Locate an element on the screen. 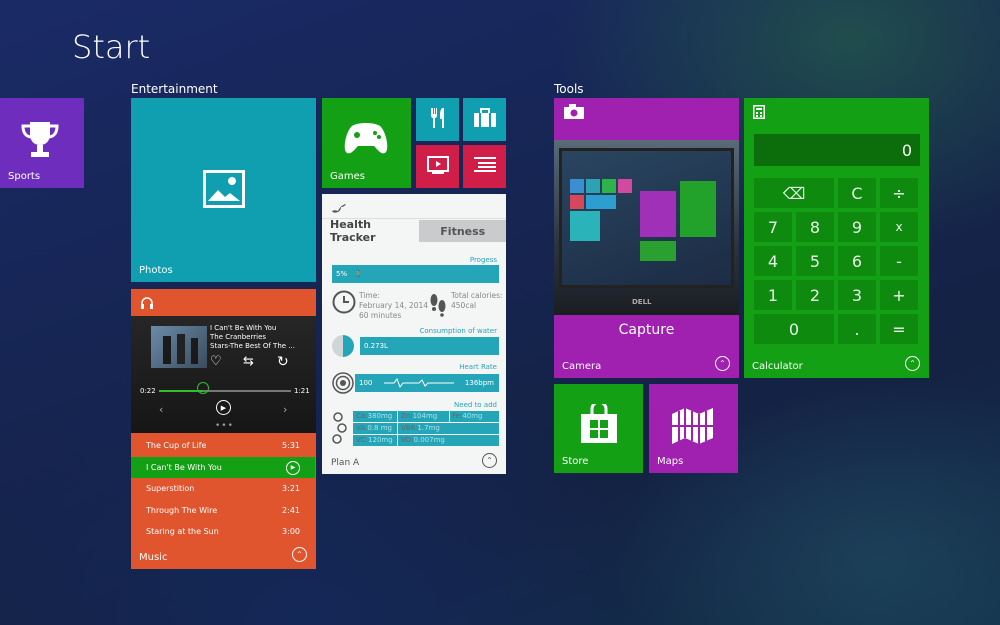 This screenshot has width=1000, height=625. photos-label: Photos is located at coordinates (156, 270).